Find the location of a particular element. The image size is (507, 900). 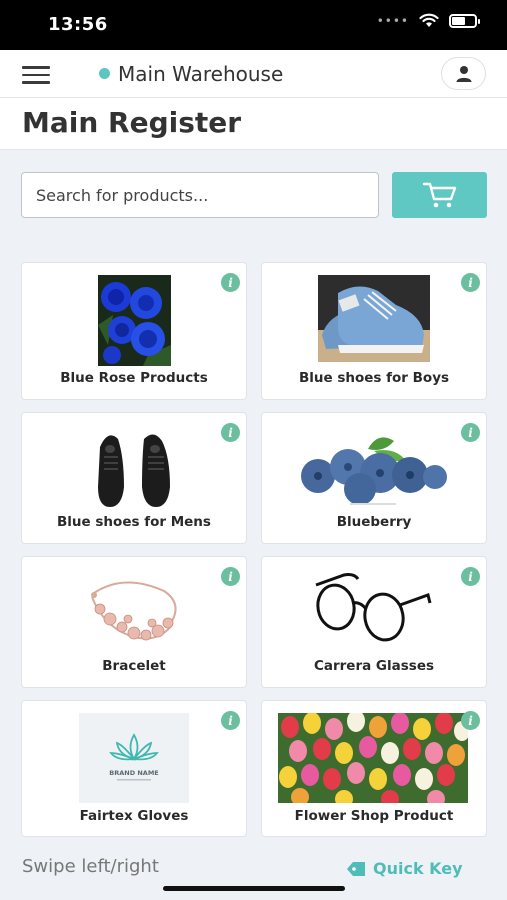

product-label: Flower Shop Product is located at coordinates (374, 816).